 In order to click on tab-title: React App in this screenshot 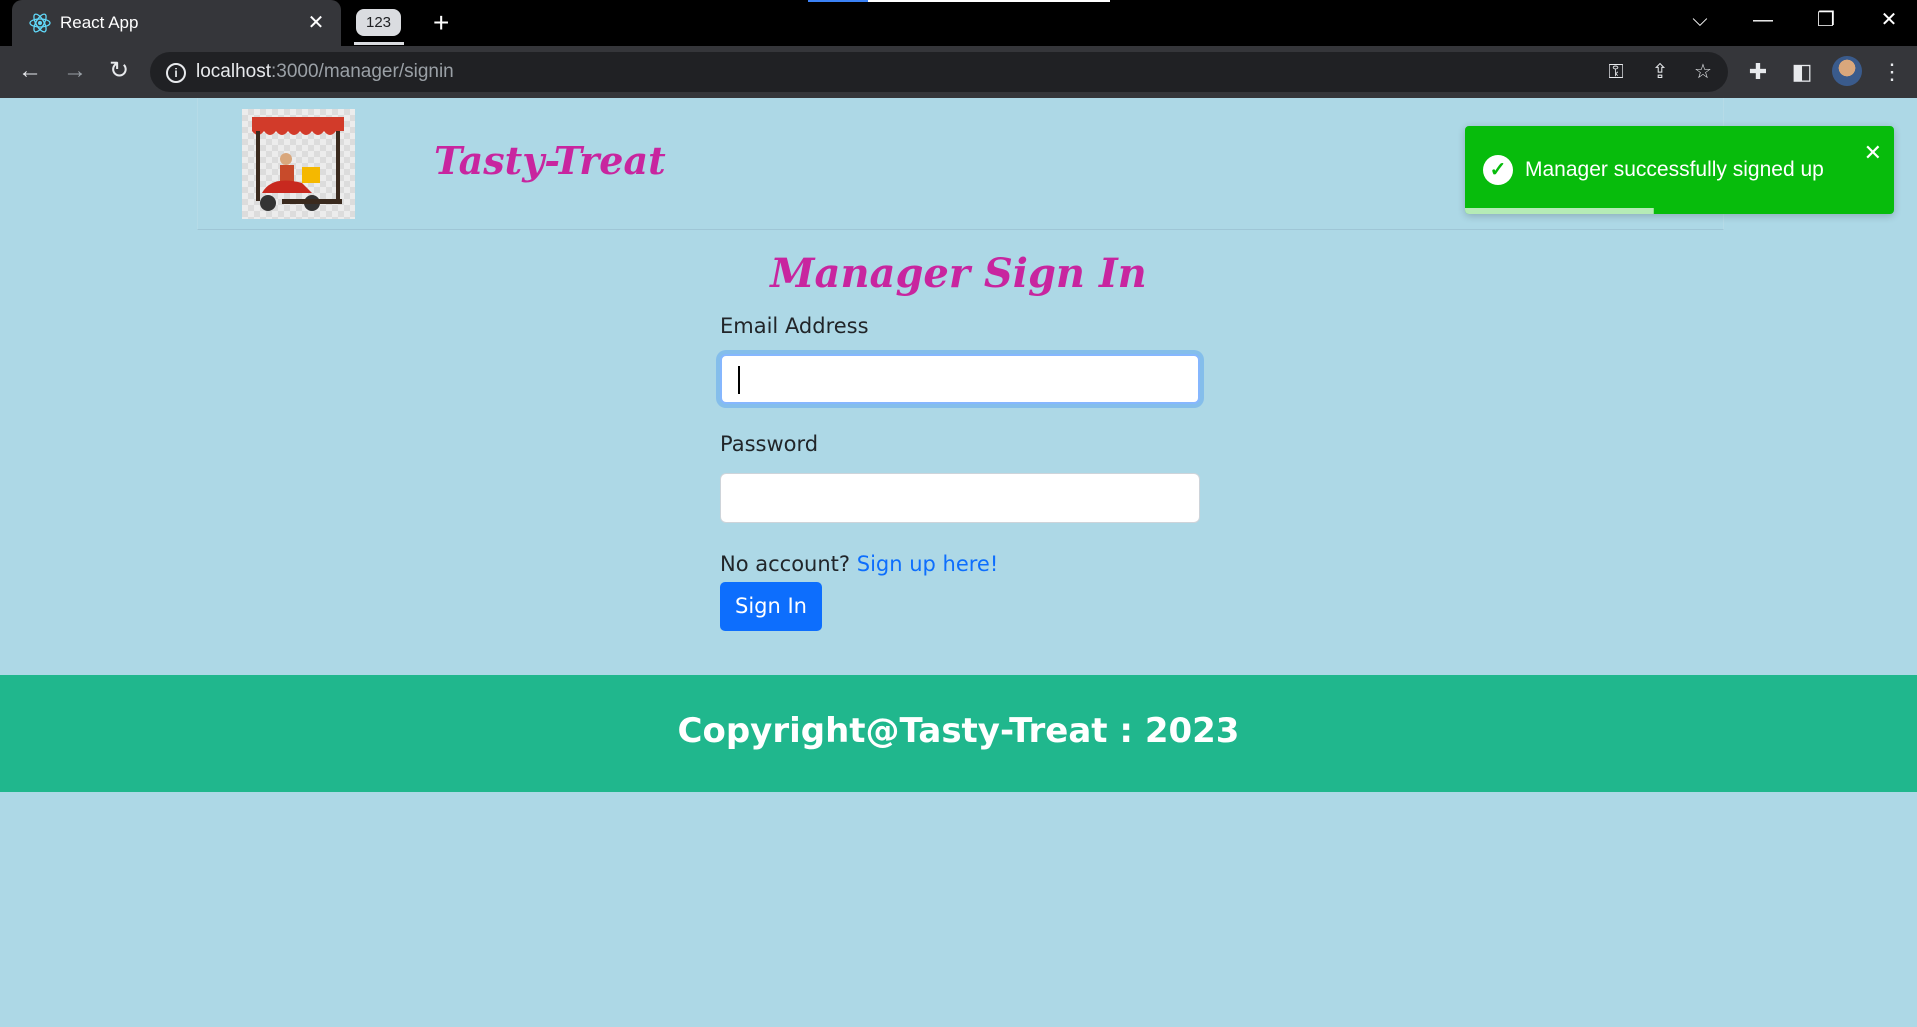, I will do `click(99, 22)`.